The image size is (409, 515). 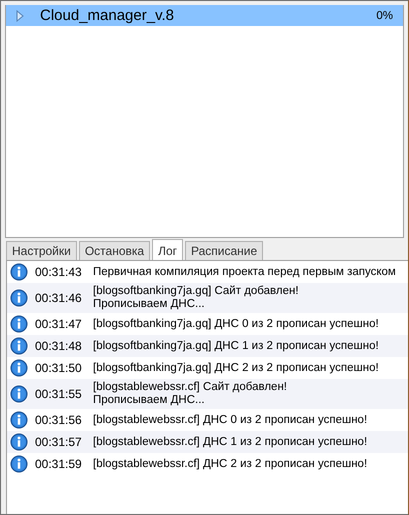 I want to click on log-time: 00:31:56, so click(x=59, y=420).